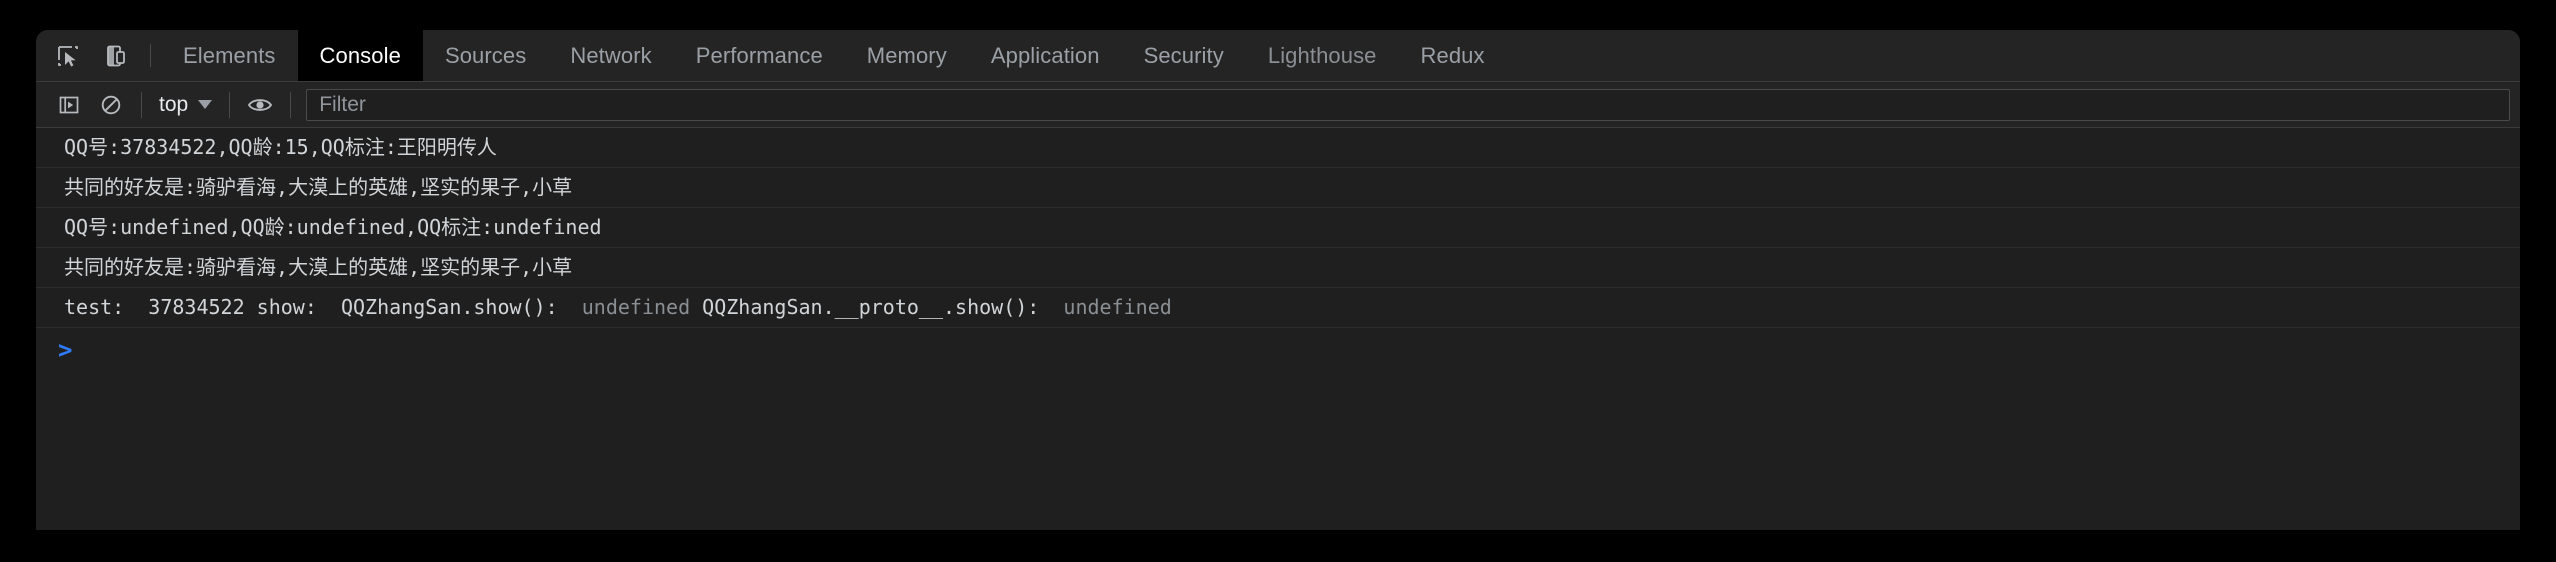 Image resolution: width=2556 pixels, height=562 pixels. I want to click on device-toolbar-icon, so click(116, 55).